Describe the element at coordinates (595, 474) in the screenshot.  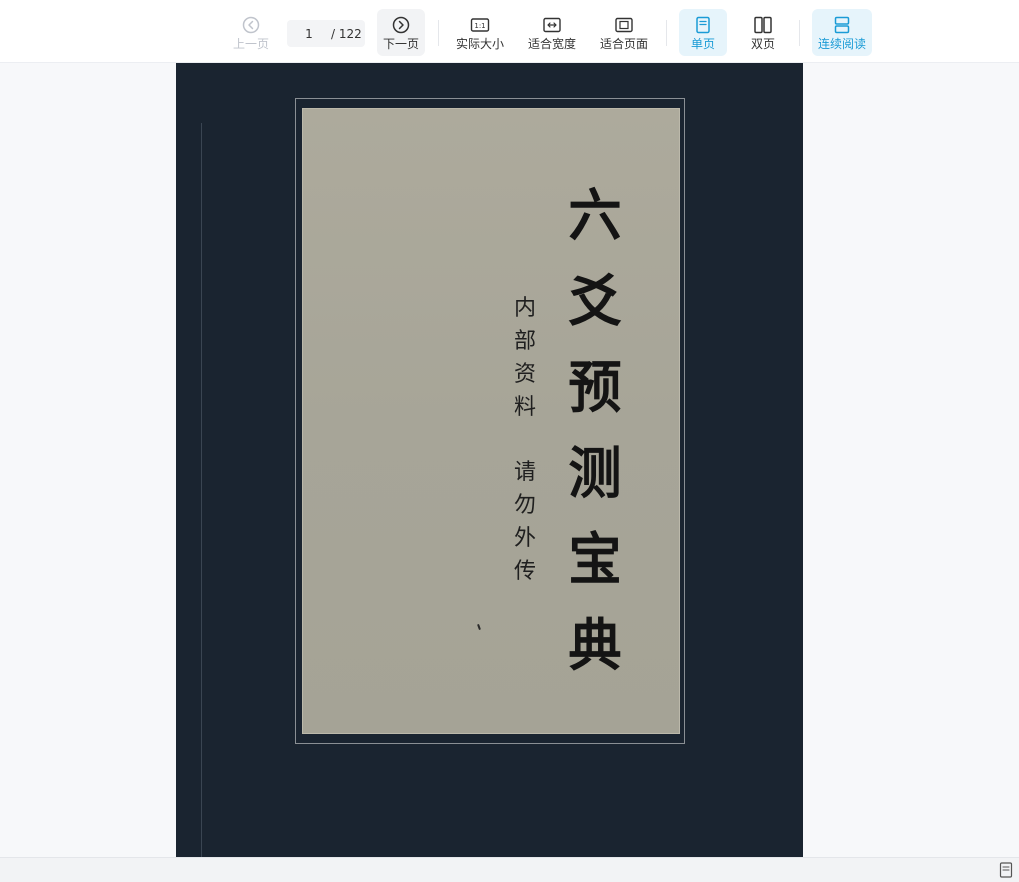
I see `title-char: 测` at that location.